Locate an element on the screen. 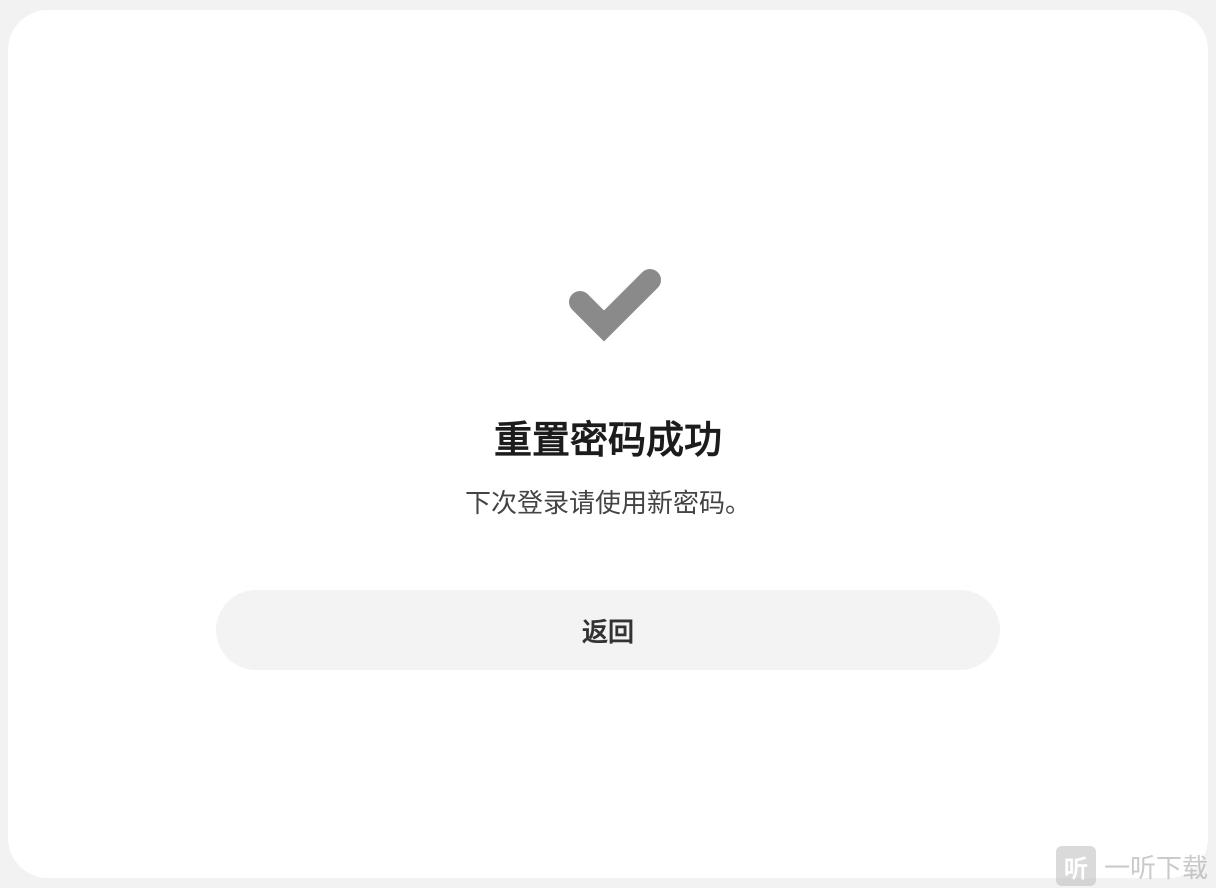 Image resolution: width=1216 pixels, height=888 pixels. page-title: 重置密码成功 is located at coordinates (607, 440).